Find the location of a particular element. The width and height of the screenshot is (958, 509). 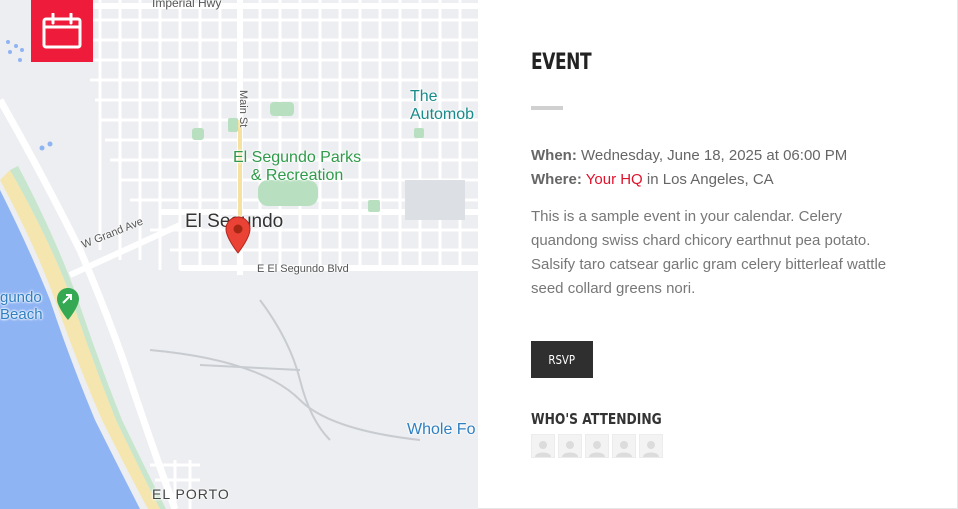

location-pin-icon is located at coordinates (238, 235).